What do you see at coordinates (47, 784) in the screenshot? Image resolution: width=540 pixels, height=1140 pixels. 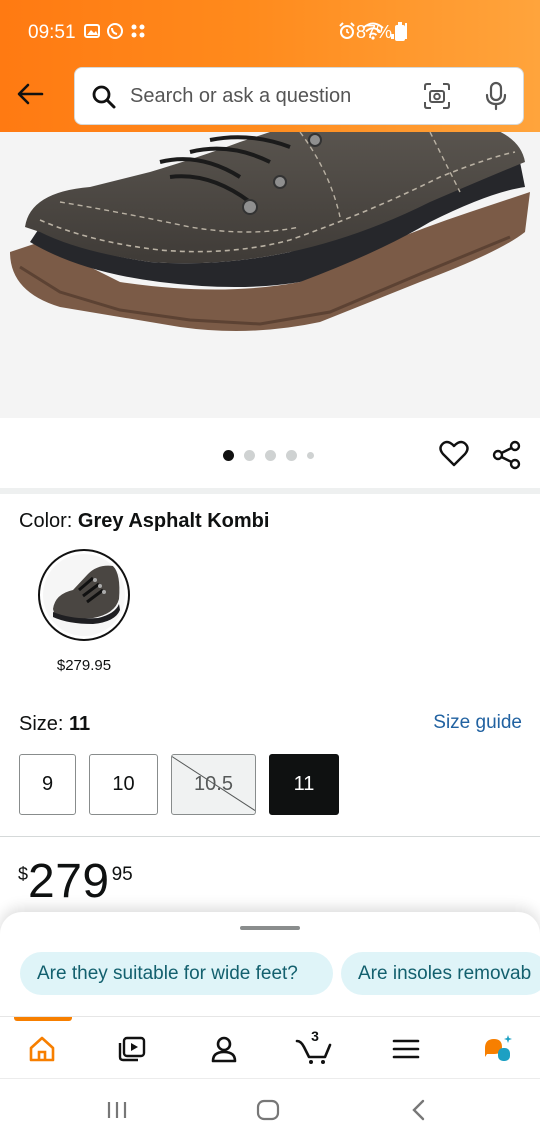 I see `size-option-9: 9` at bounding box center [47, 784].